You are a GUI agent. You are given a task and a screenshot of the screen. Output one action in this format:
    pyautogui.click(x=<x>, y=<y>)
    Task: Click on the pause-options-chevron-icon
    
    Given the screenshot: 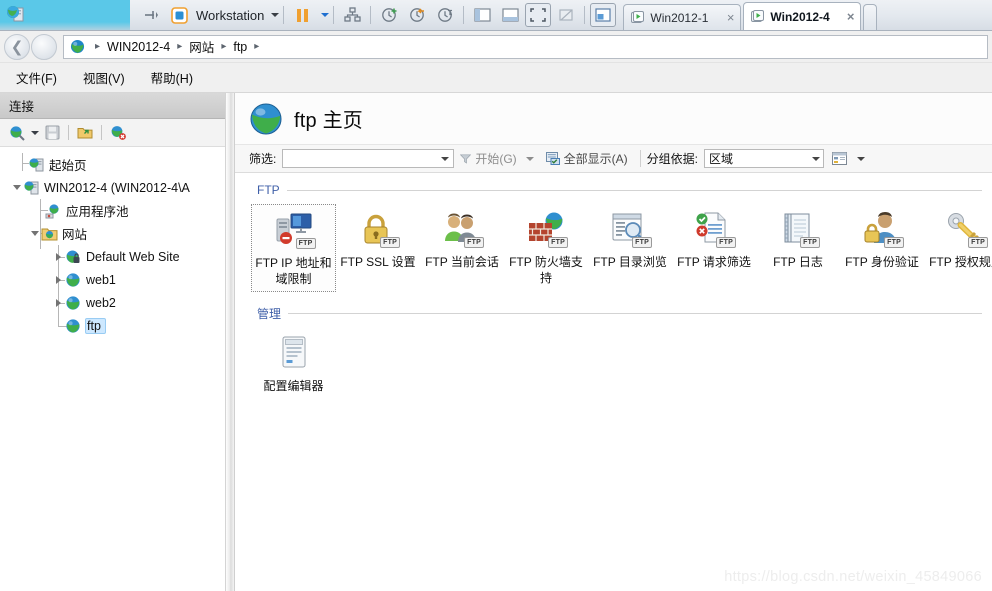 What is the action you would take?
    pyautogui.click(x=325, y=15)
    